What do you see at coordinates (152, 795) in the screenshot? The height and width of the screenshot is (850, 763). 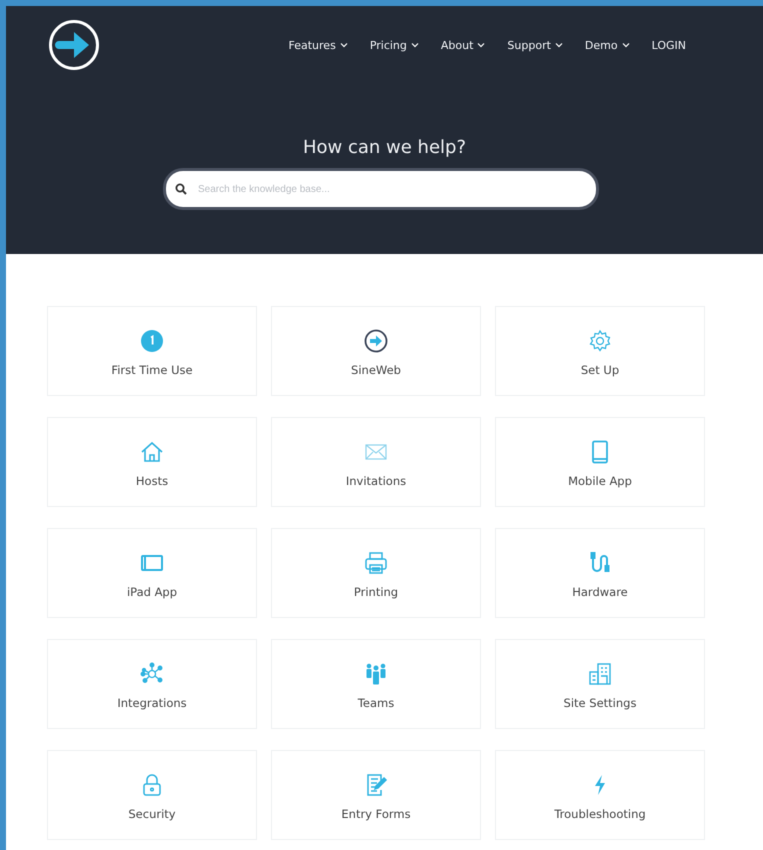 I see `category-card: Security` at bounding box center [152, 795].